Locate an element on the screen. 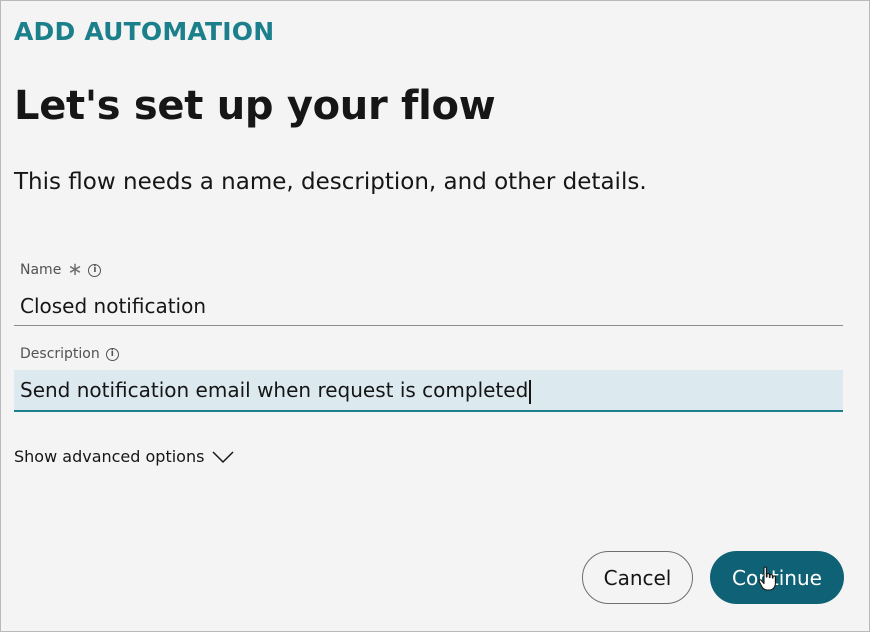 This screenshot has width=870, height=632. name-label-row: Name ∗ i is located at coordinates (61, 269).